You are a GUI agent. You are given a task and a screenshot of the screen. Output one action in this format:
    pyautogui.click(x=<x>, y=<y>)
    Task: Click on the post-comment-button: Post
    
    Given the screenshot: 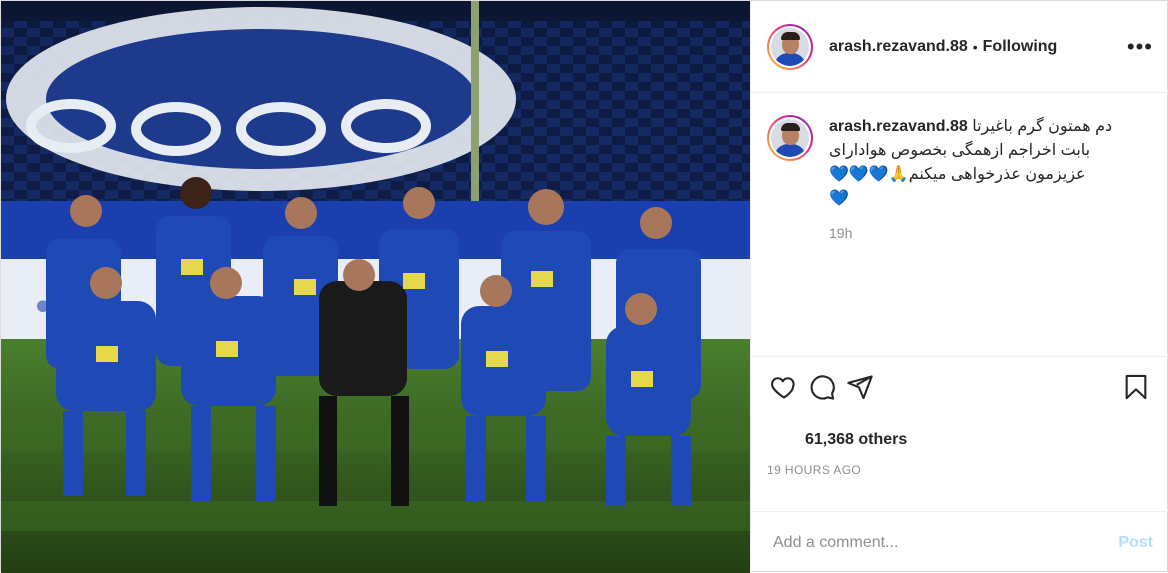 What is the action you would take?
    pyautogui.click(x=1135, y=543)
    